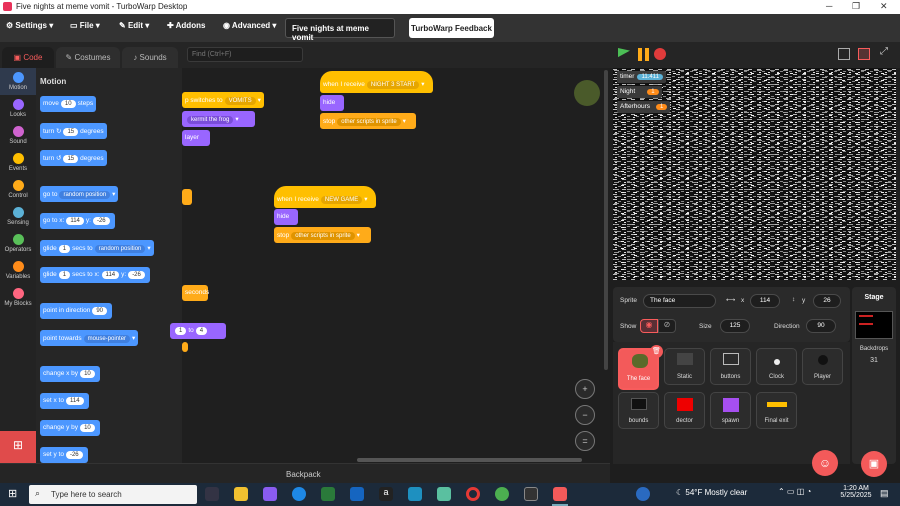 The width and height of the screenshot is (900, 506). Describe the element at coordinates (305, 473) in the screenshot. I see `backpack: Backpack` at that location.